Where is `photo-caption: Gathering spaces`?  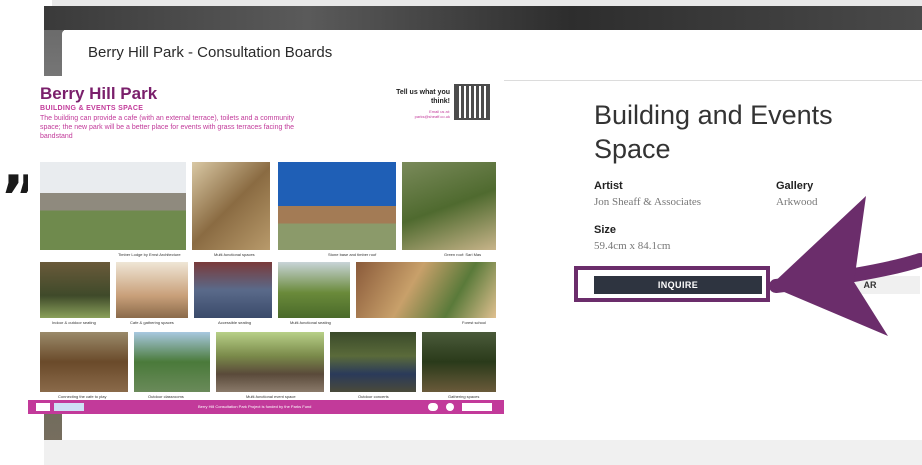 photo-caption: Gathering spaces is located at coordinates (464, 396).